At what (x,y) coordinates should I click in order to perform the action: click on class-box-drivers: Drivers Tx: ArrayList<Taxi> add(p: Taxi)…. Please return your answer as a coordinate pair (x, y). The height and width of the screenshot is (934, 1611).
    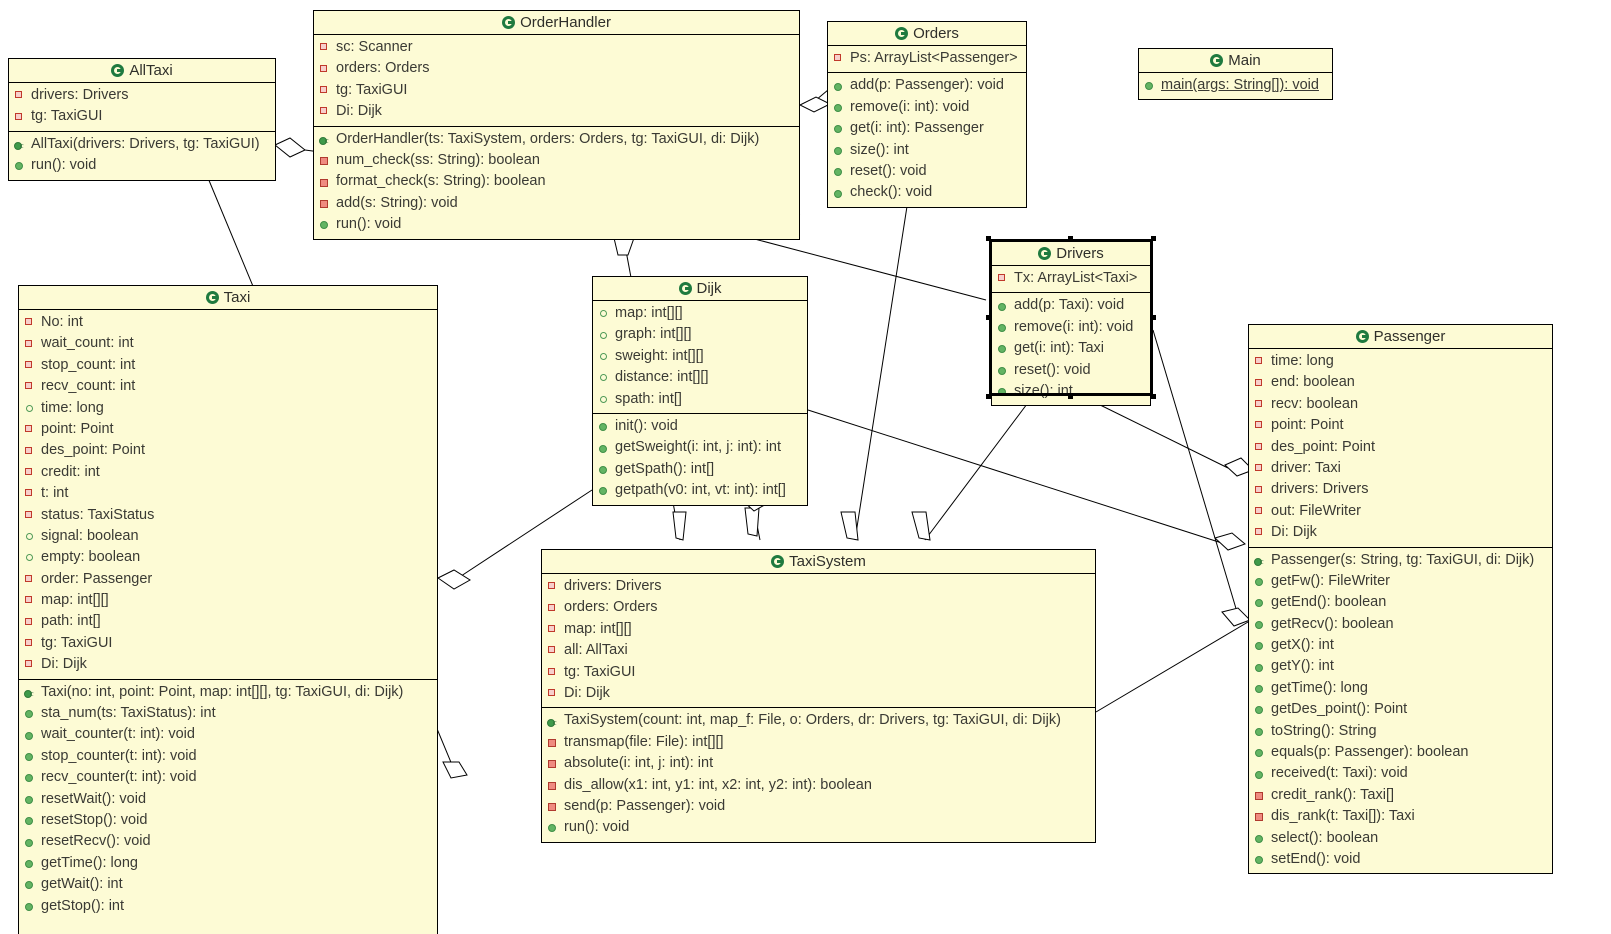
    Looking at the image, I should click on (1071, 324).